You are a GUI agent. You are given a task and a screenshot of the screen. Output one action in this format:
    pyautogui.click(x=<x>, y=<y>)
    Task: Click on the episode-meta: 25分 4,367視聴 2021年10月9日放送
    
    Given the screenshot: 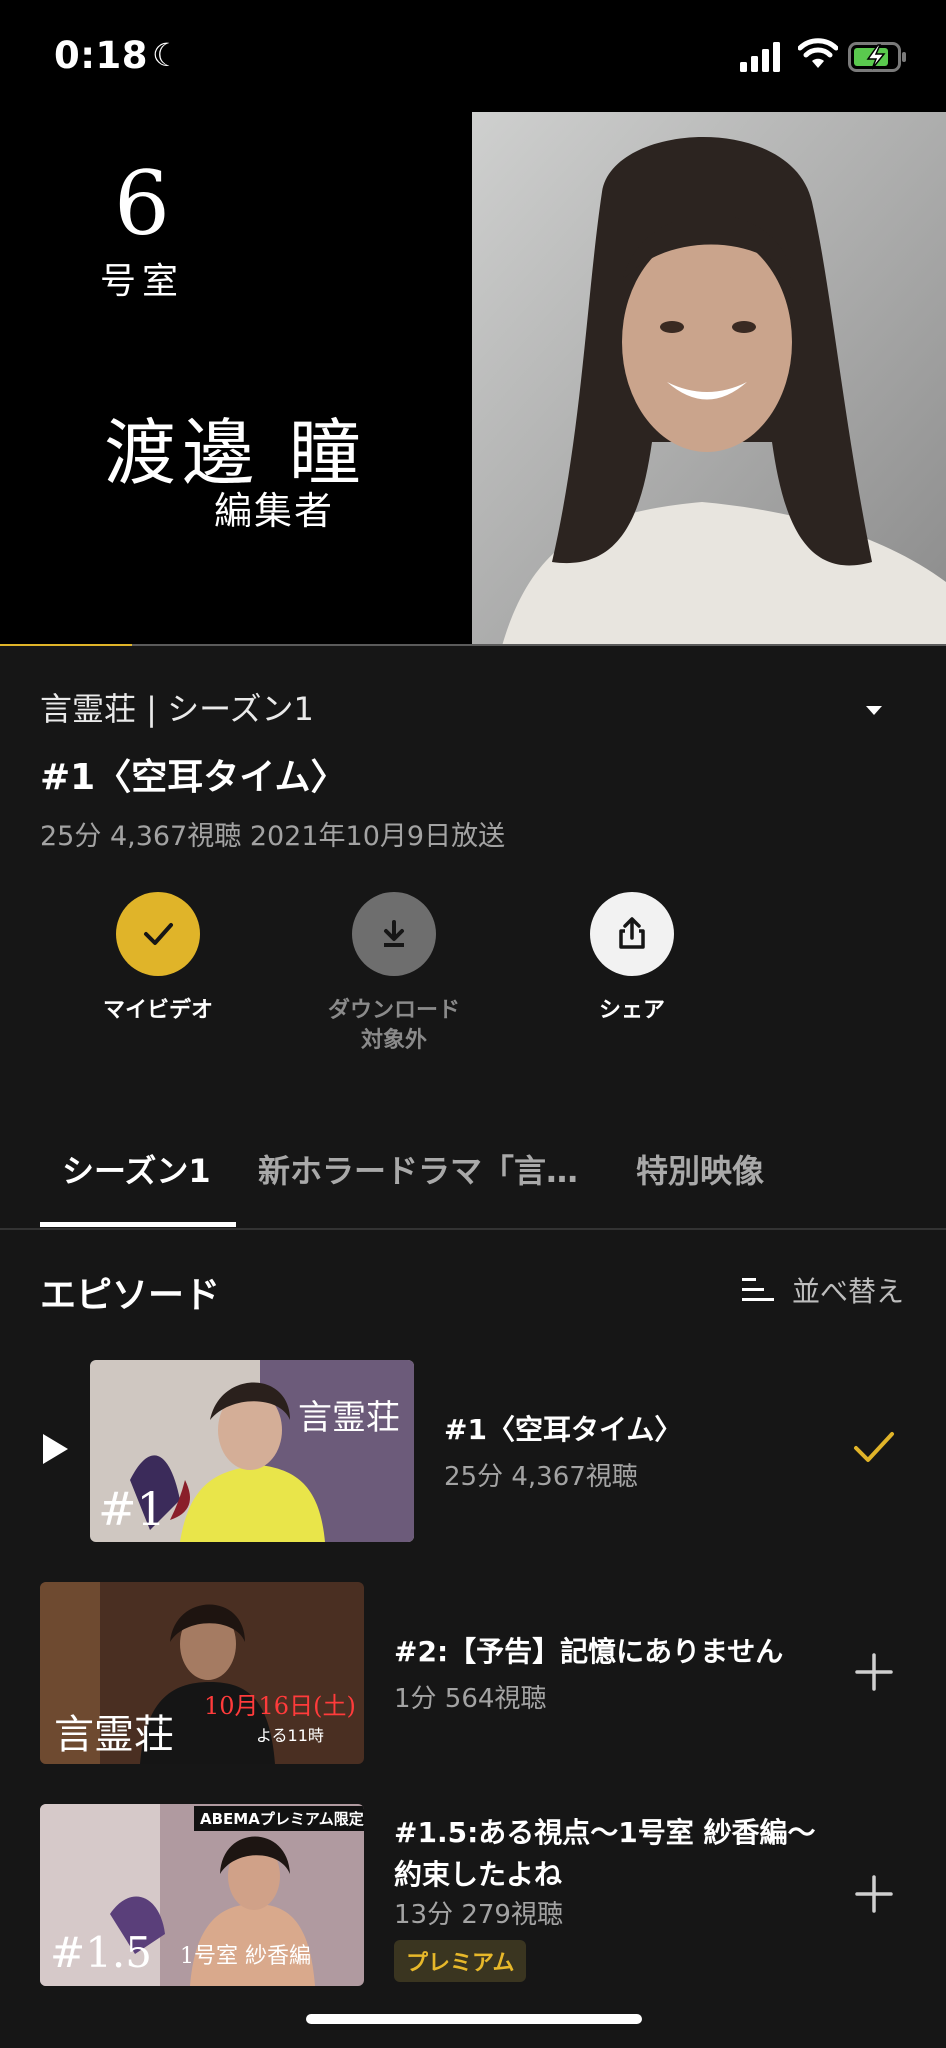 What is the action you would take?
    pyautogui.click(x=273, y=836)
    